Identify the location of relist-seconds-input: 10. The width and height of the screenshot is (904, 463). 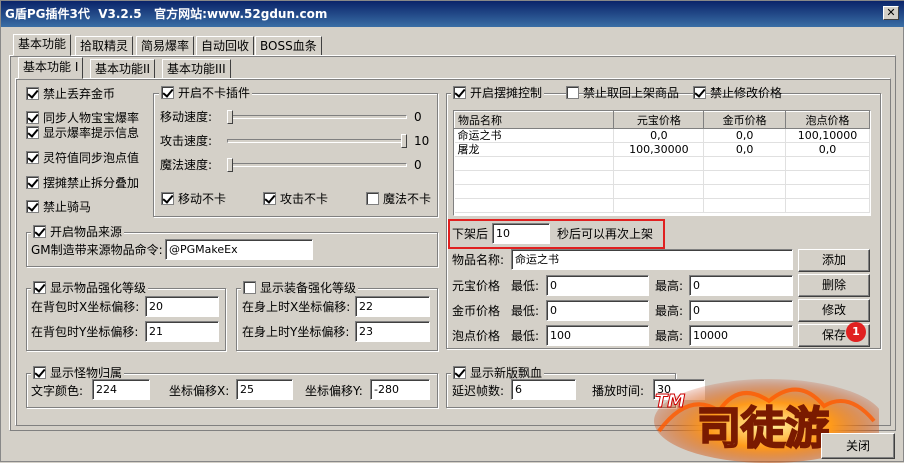
(521, 233).